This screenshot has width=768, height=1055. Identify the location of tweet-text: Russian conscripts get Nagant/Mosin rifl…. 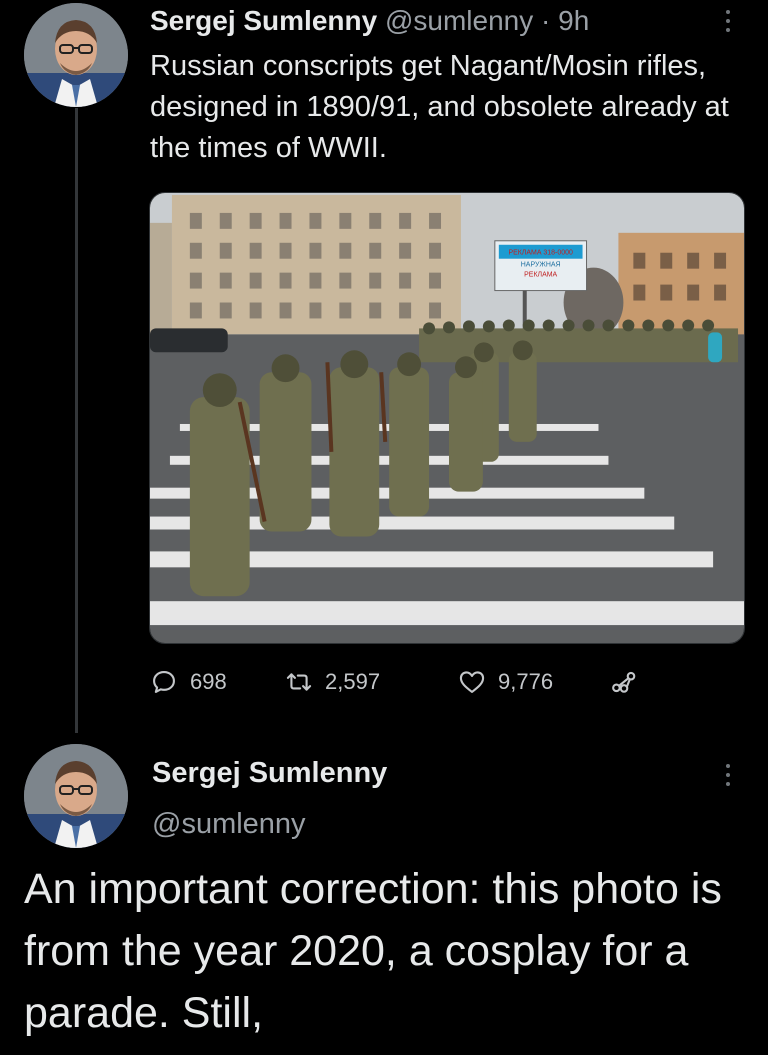
(439, 107).